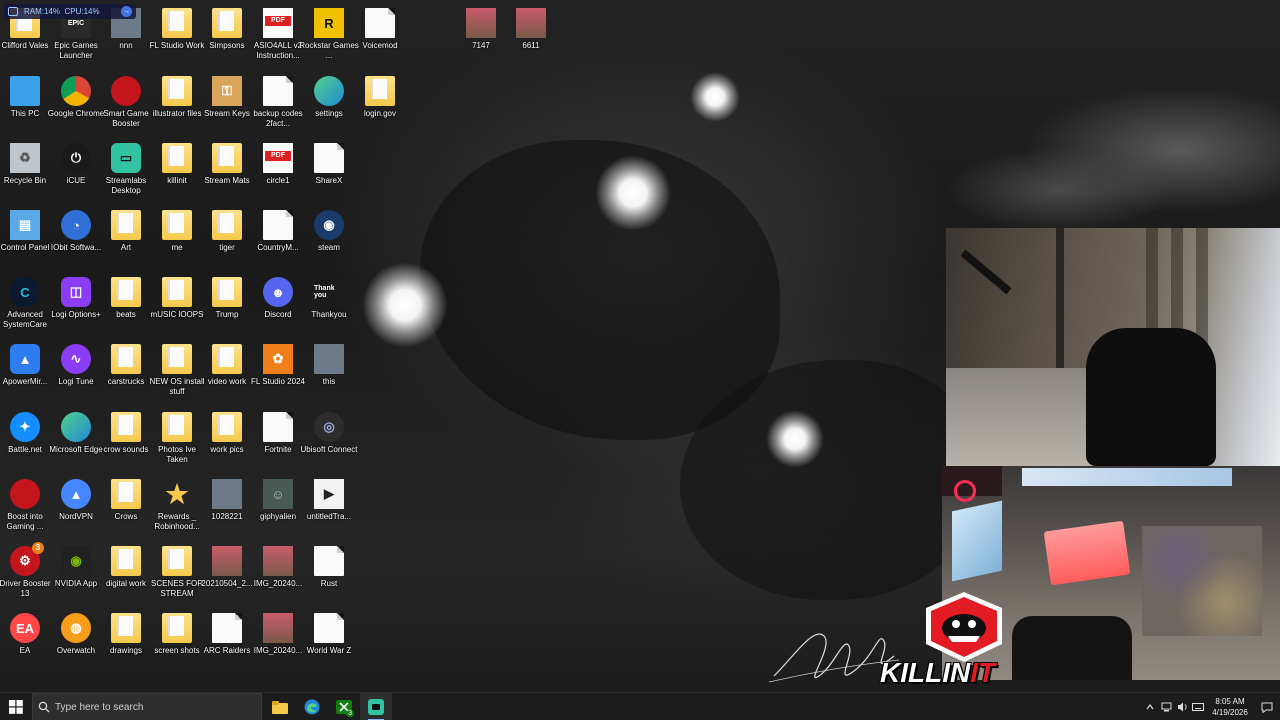 This screenshot has width=1280, height=720. I want to click on desktop-icon: login.gov, so click(380, 104).